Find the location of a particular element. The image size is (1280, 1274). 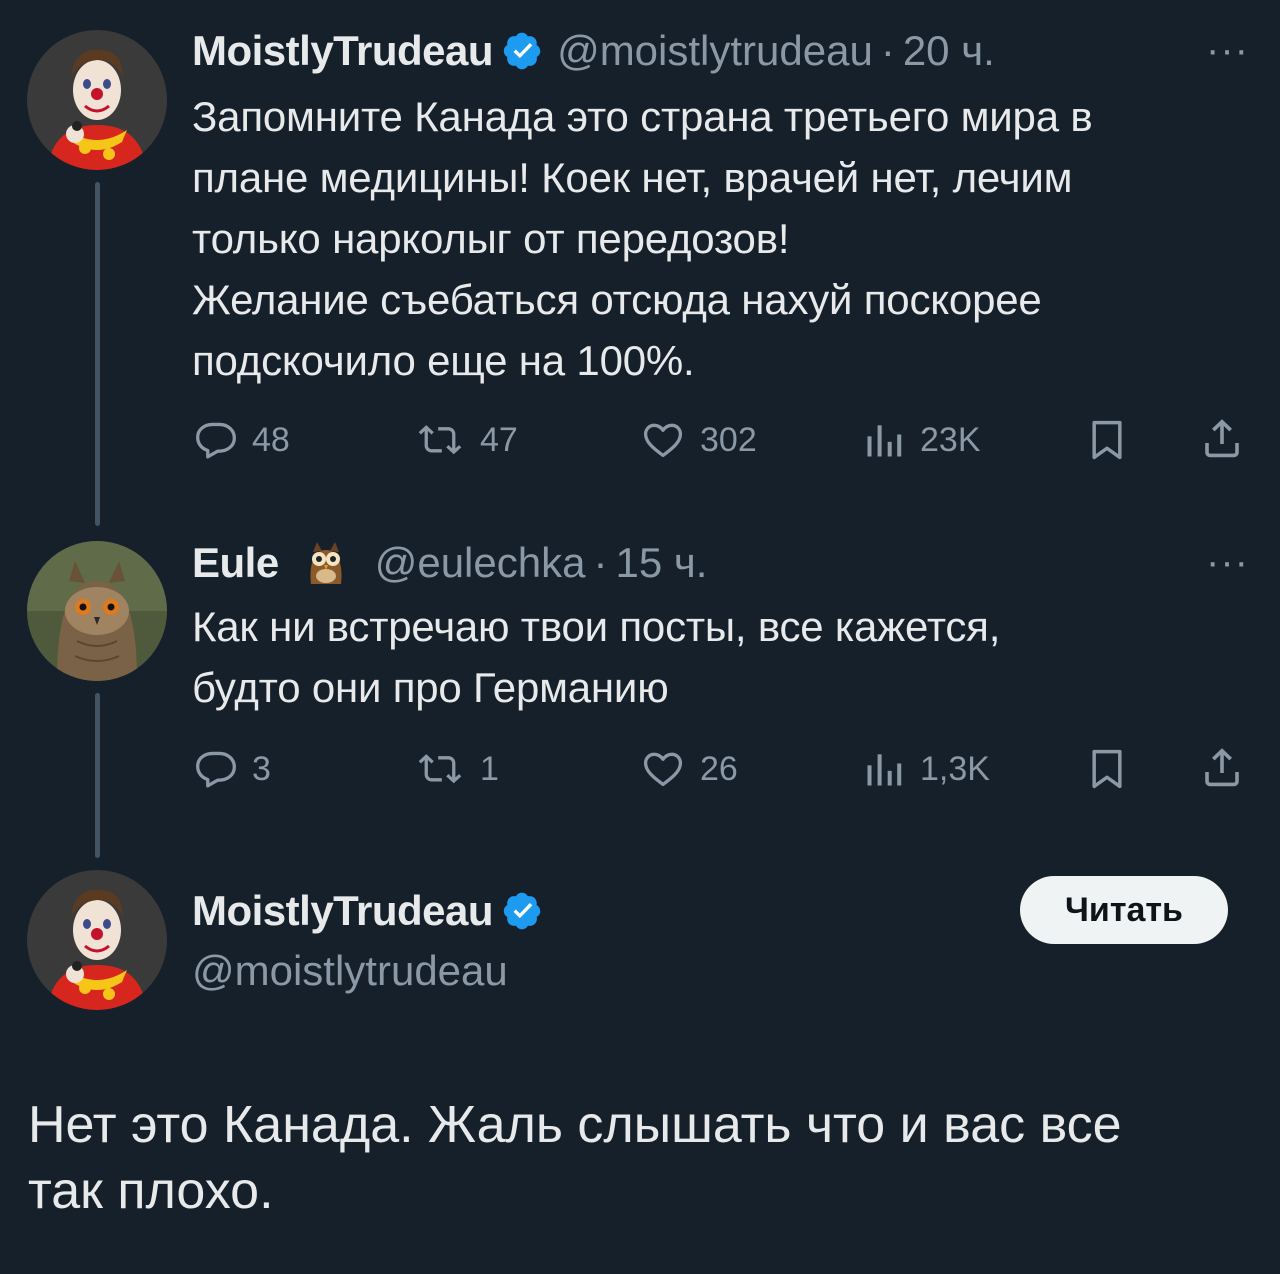

like-count: 26 is located at coordinates (719, 768).